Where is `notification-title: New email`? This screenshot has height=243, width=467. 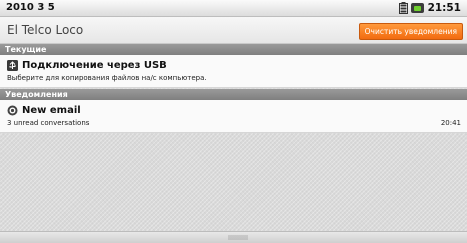
notification-title: New email is located at coordinates (51, 110).